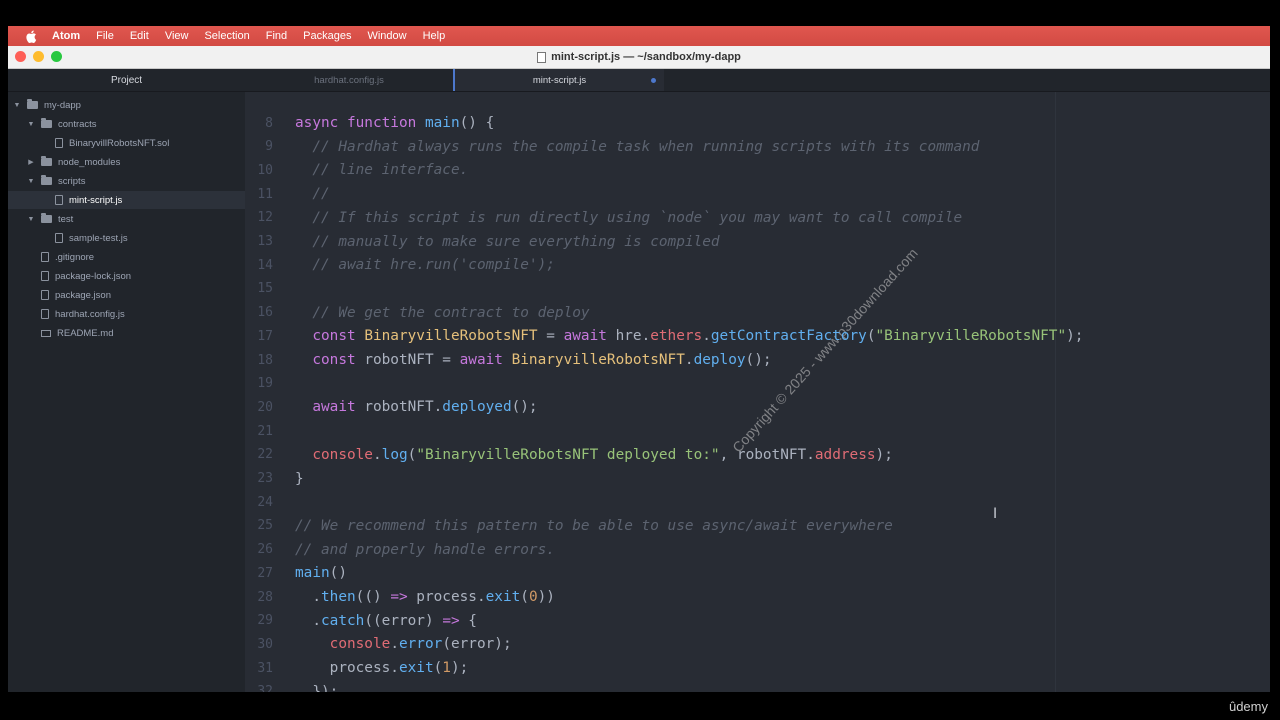 This screenshot has height=720, width=1280. I want to click on code-line: 21, so click(757, 431).